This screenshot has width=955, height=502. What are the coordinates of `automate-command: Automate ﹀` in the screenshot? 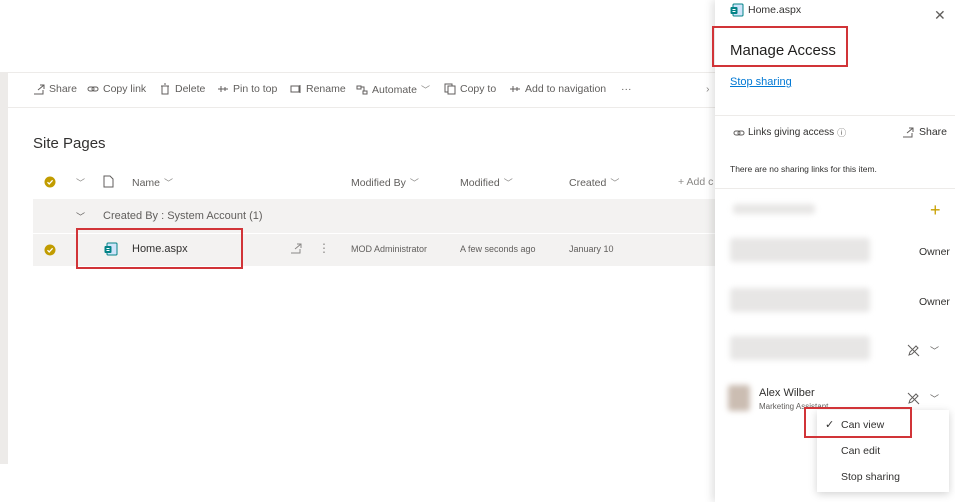 It's located at (393, 89).